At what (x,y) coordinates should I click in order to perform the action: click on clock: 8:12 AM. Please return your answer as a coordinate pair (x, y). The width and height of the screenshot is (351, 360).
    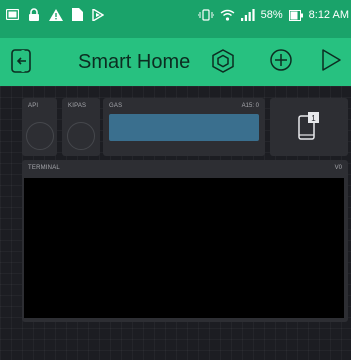
    Looking at the image, I should click on (328, 15).